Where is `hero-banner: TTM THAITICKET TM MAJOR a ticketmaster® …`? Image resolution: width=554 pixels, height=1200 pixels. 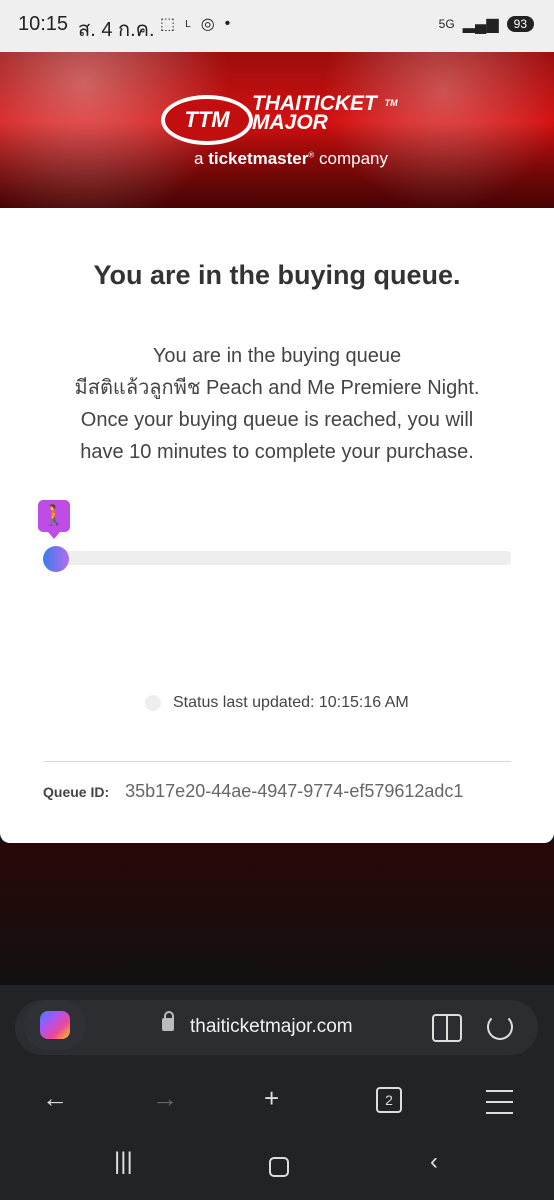
hero-banner: TTM THAITICKET TM MAJOR a ticketmaster® … is located at coordinates (277, 130).